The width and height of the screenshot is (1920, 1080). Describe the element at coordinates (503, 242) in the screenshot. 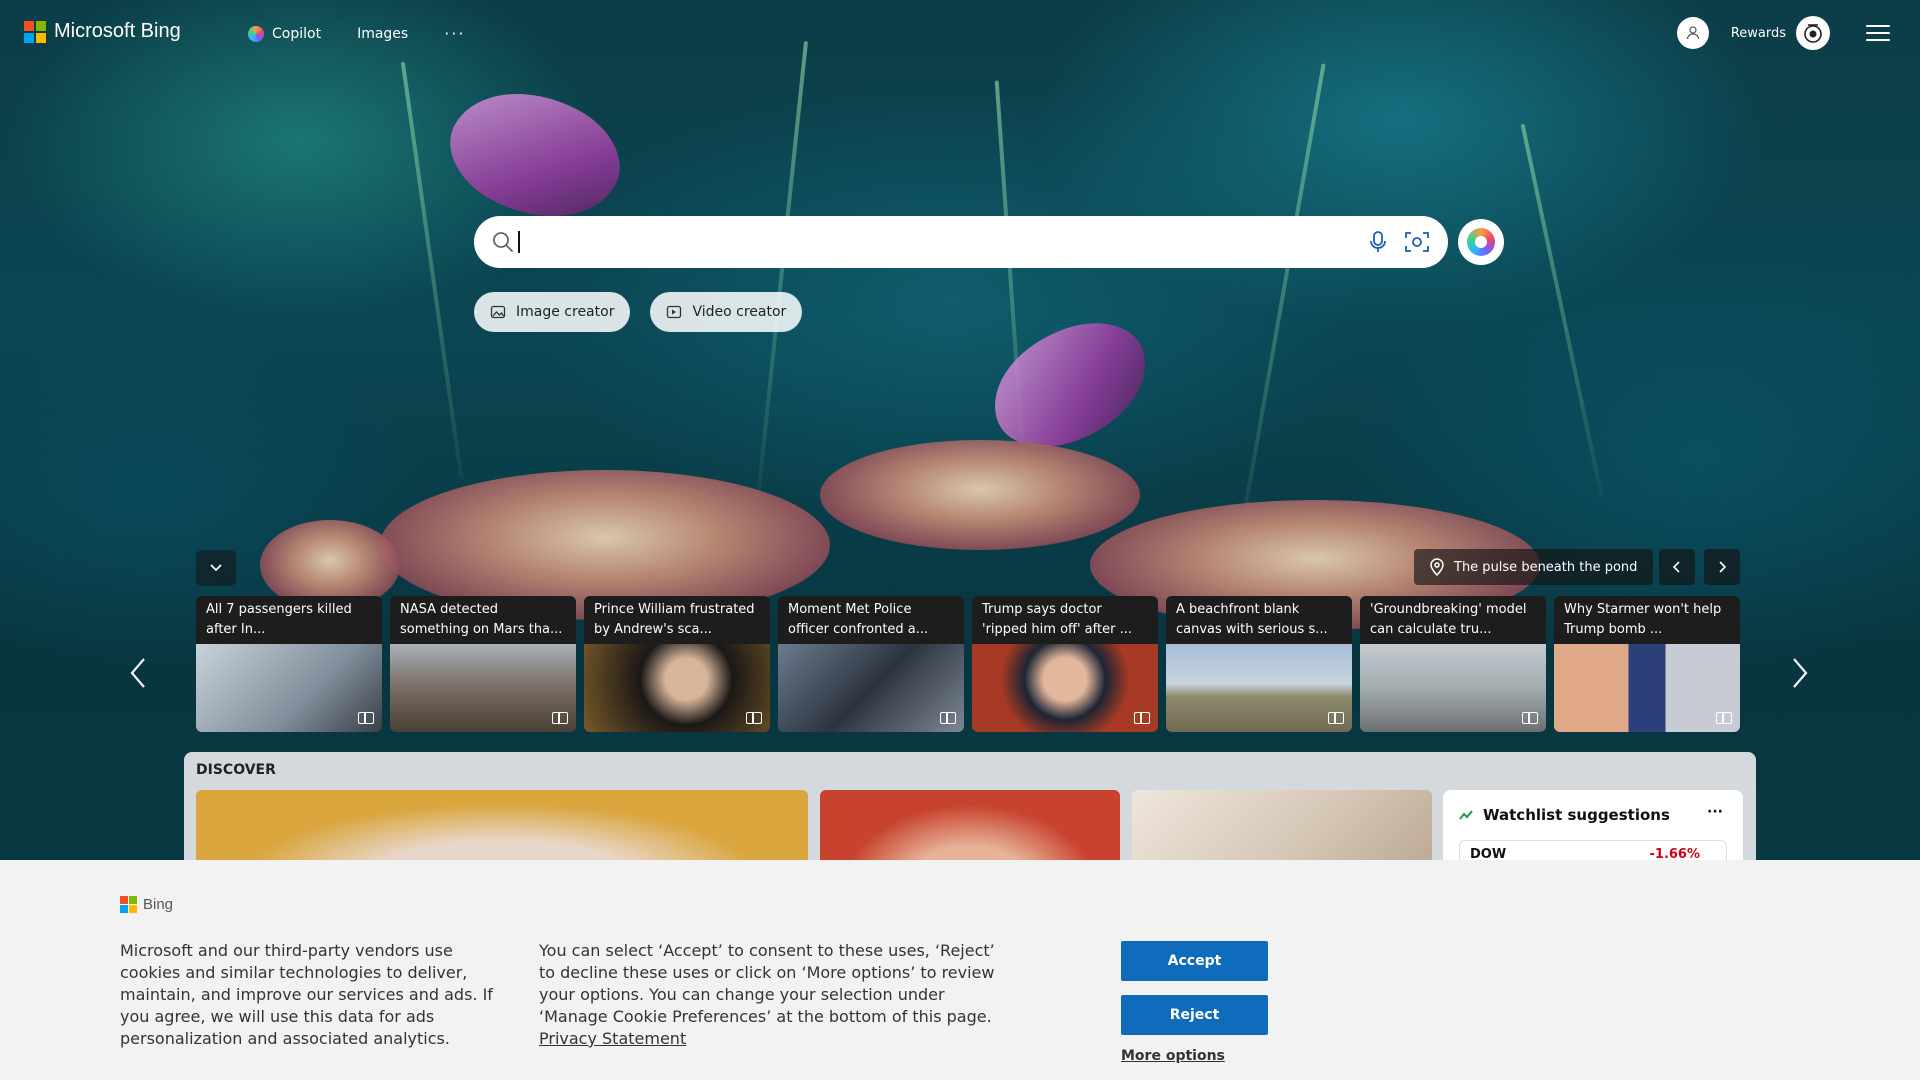

I see `search-icon` at that location.